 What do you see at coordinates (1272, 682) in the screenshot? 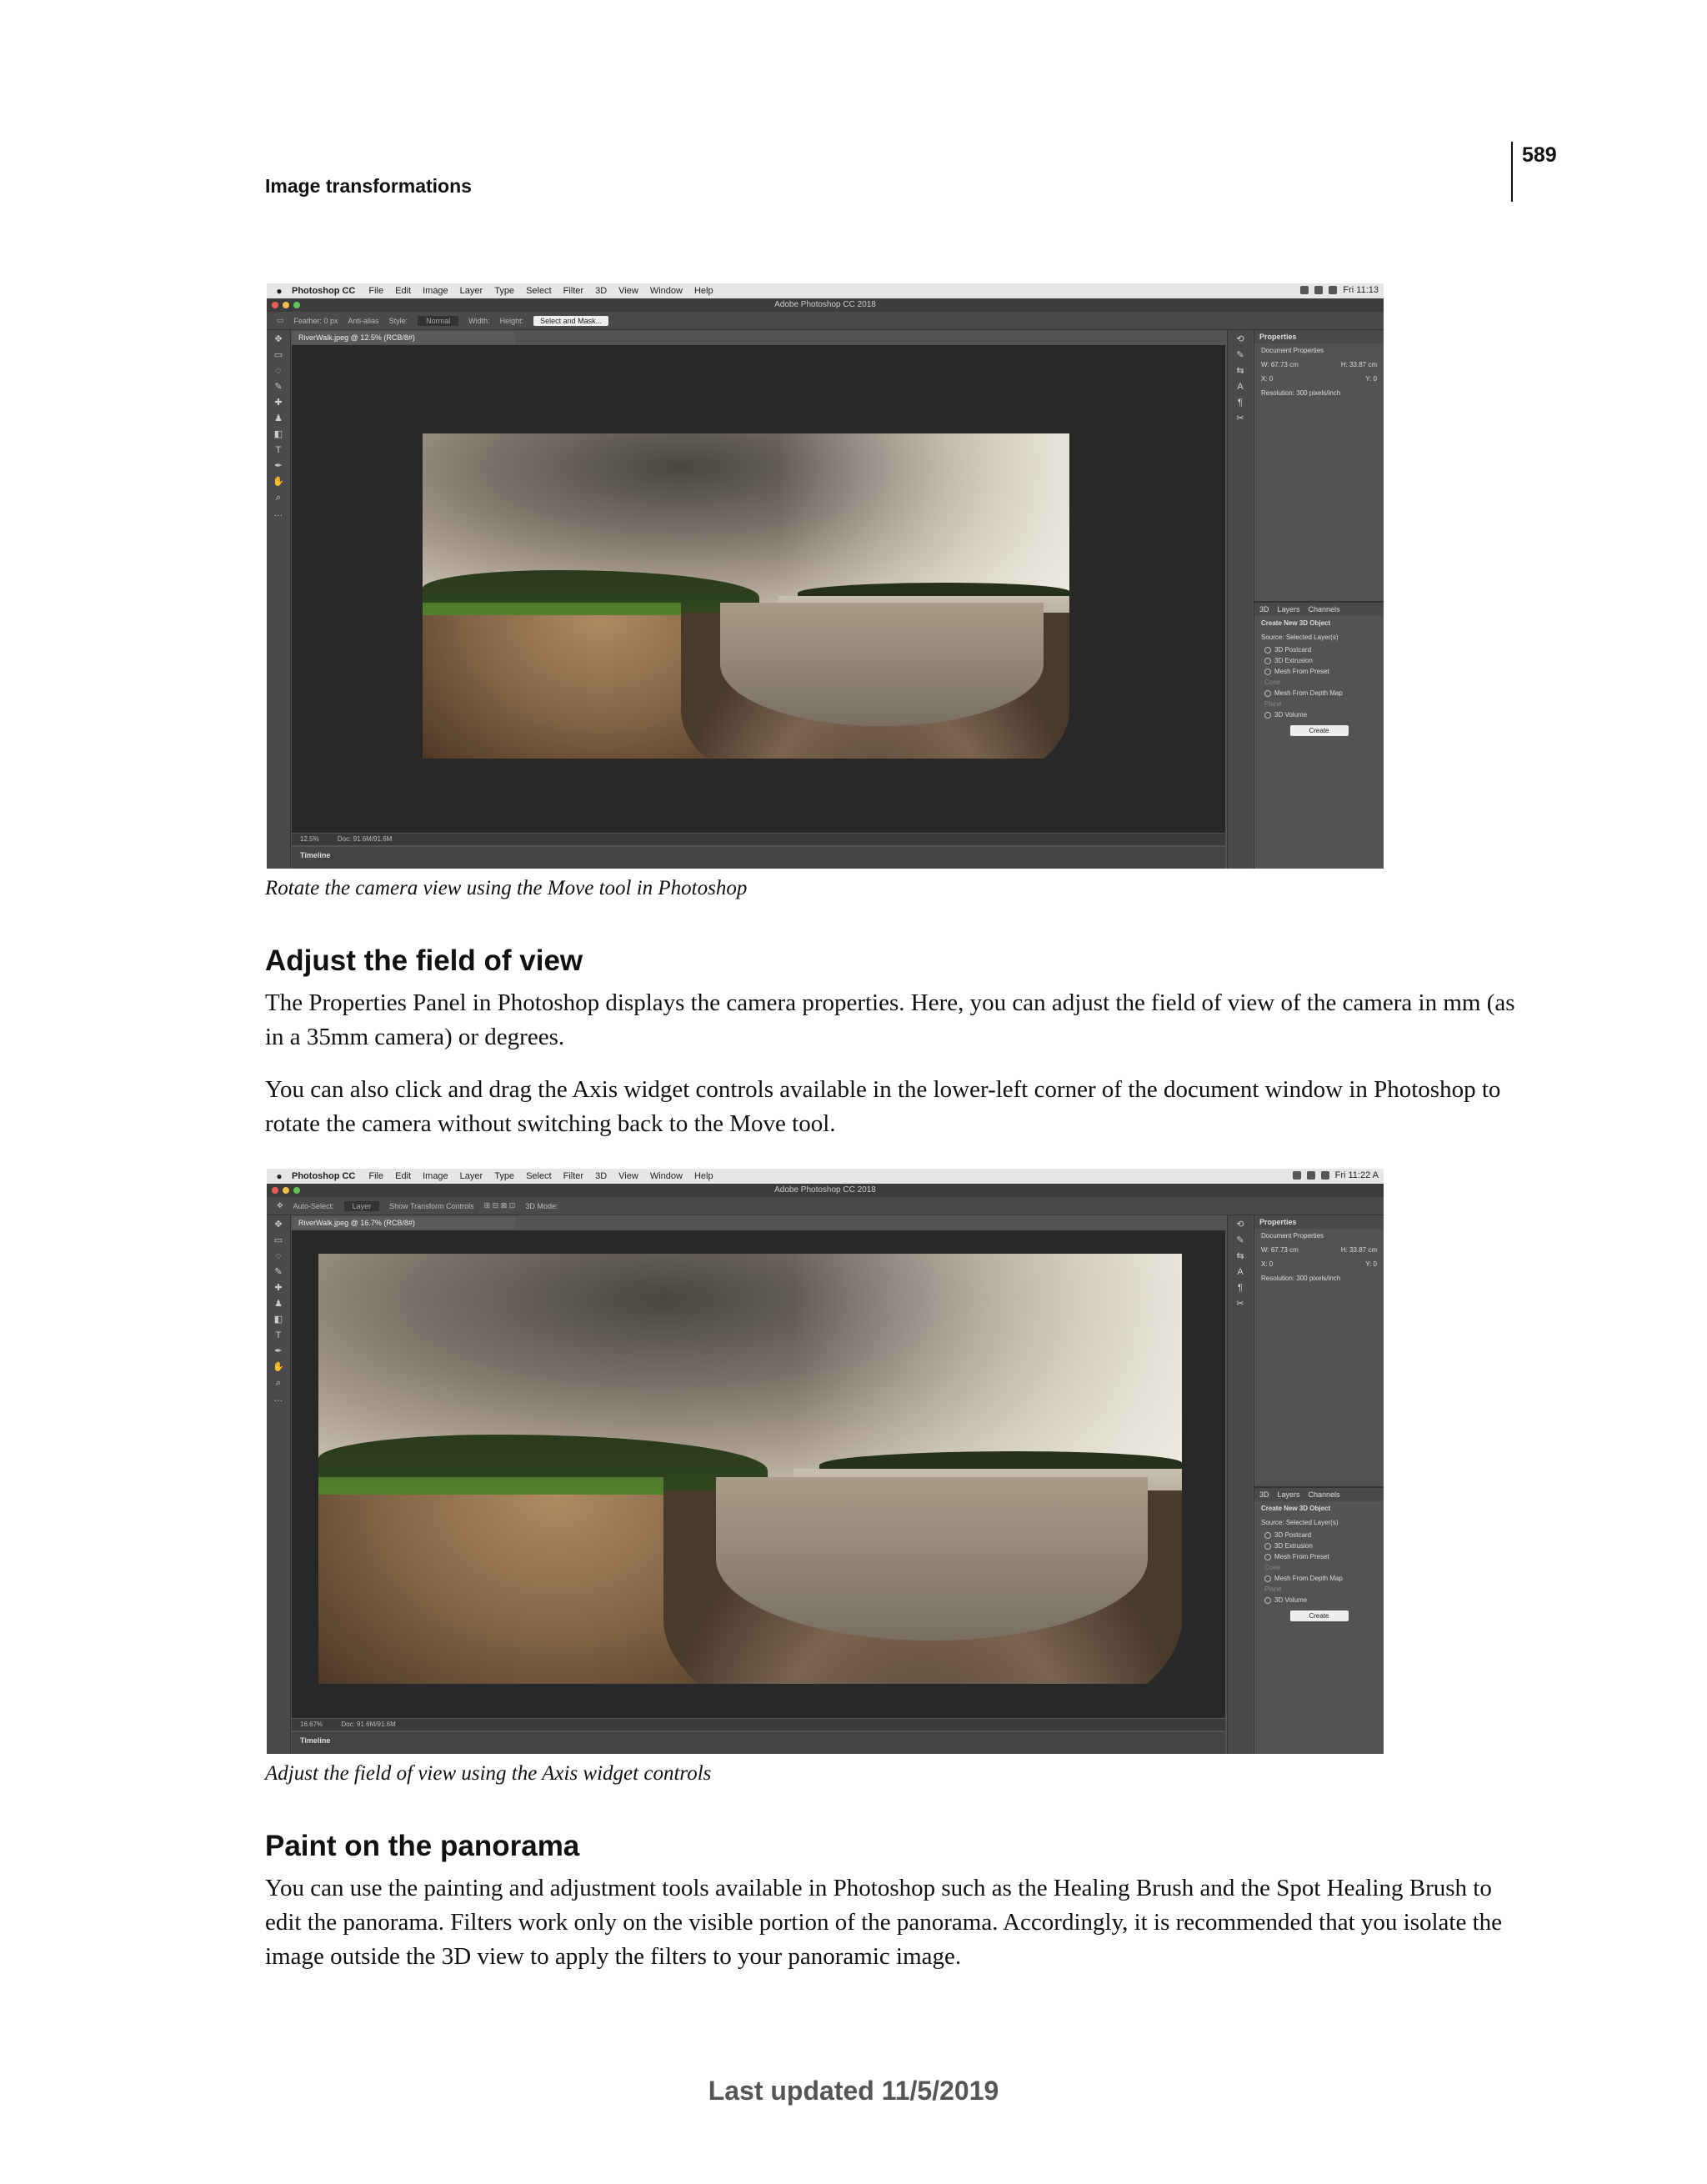
I see `option-cone: Cone` at bounding box center [1272, 682].